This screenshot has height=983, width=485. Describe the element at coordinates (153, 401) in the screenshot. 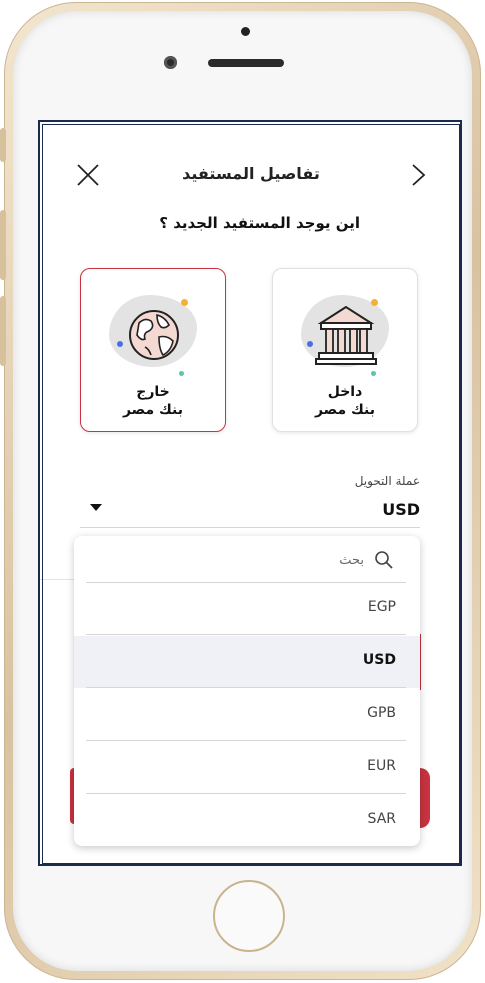

I see `card-outside-label: خارج بنك مصر` at that location.